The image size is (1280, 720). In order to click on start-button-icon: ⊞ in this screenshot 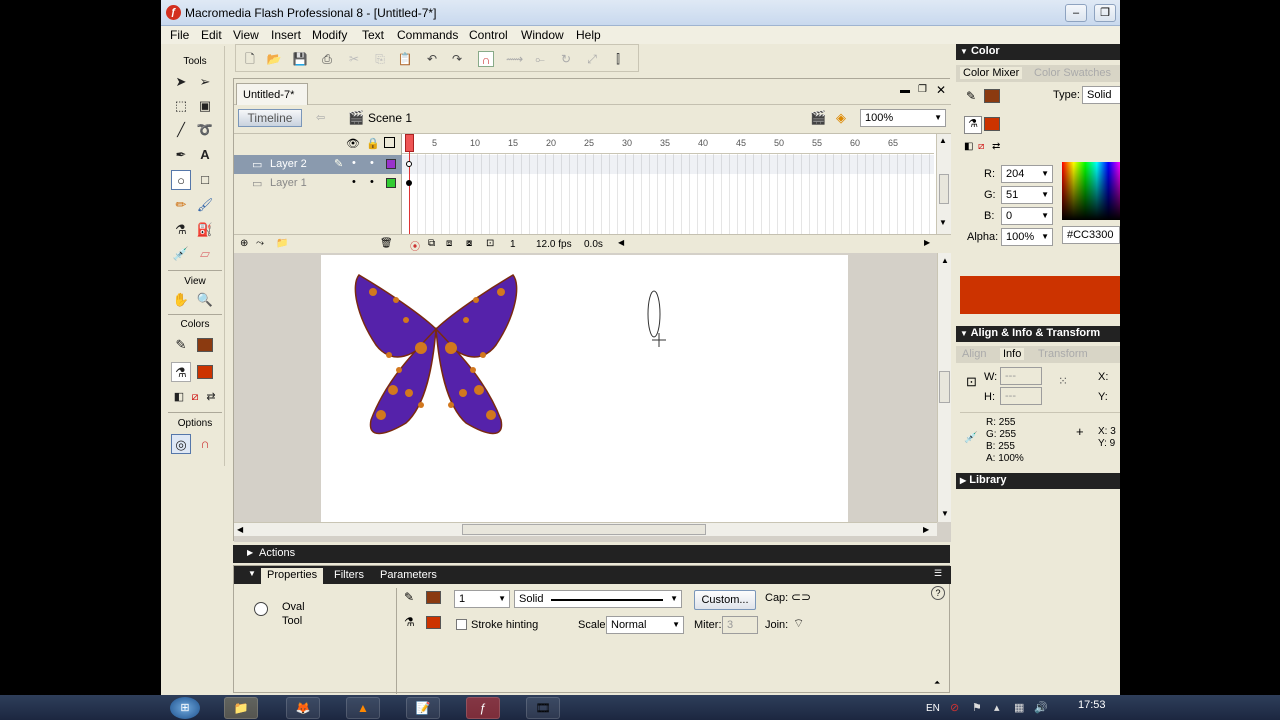, I will do `click(185, 708)`.